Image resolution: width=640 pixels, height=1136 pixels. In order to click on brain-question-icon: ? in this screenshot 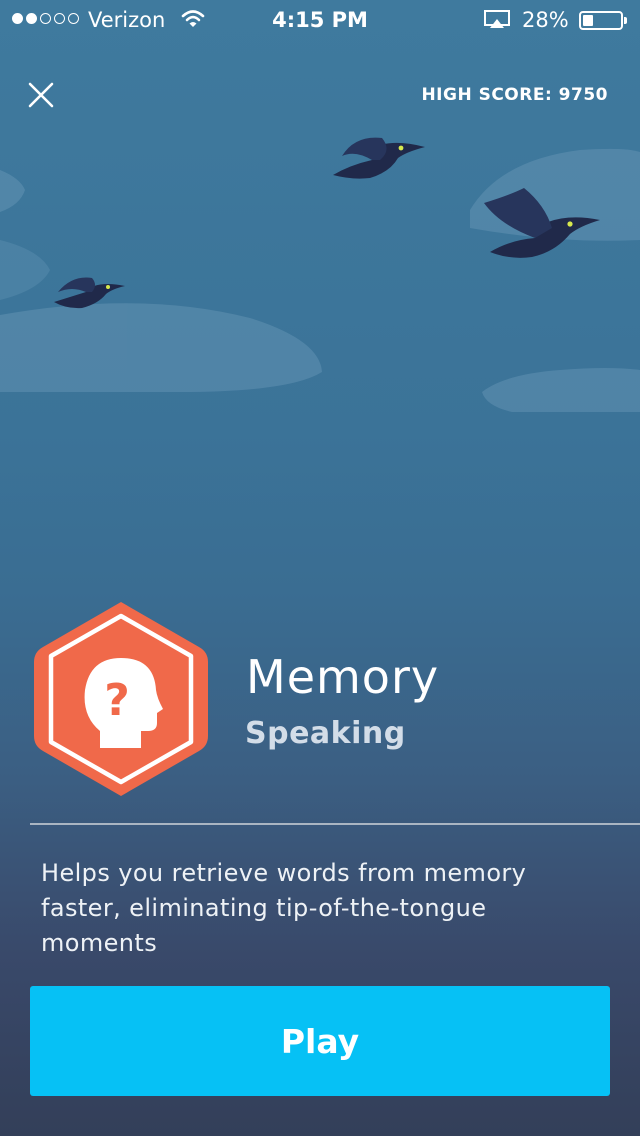, I will do `click(121, 699)`.